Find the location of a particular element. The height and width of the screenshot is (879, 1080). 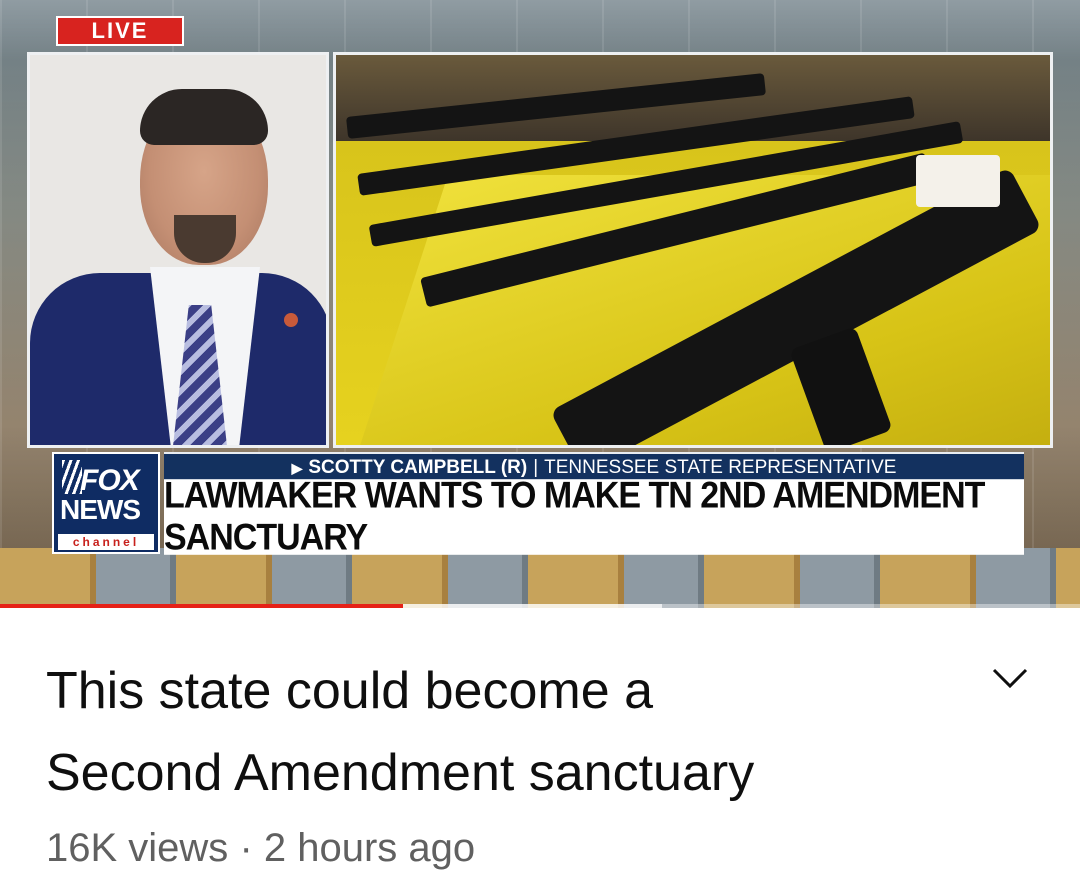

video-title-line1: This state could become a is located at coordinates (349, 691).